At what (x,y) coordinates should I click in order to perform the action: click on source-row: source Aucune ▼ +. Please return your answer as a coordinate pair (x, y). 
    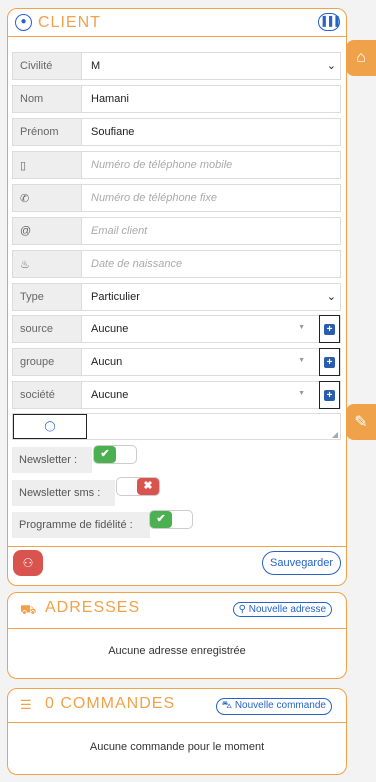
    Looking at the image, I should click on (176, 329).